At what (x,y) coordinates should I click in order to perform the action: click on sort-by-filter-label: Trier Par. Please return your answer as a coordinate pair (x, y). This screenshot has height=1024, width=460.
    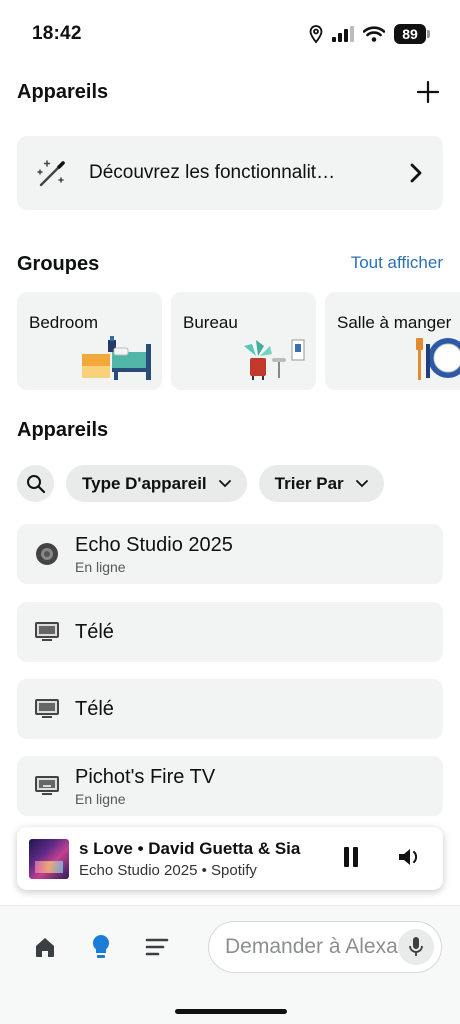
    Looking at the image, I should click on (309, 483).